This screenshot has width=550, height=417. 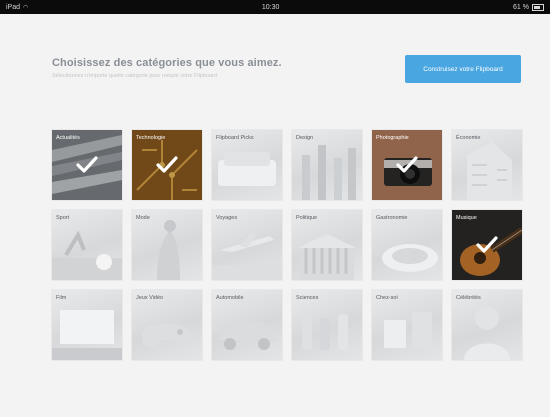 What do you see at coordinates (487, 325) in the screenshot?
I see `category-tile: Célébrités` at bounding box center [487, 325].